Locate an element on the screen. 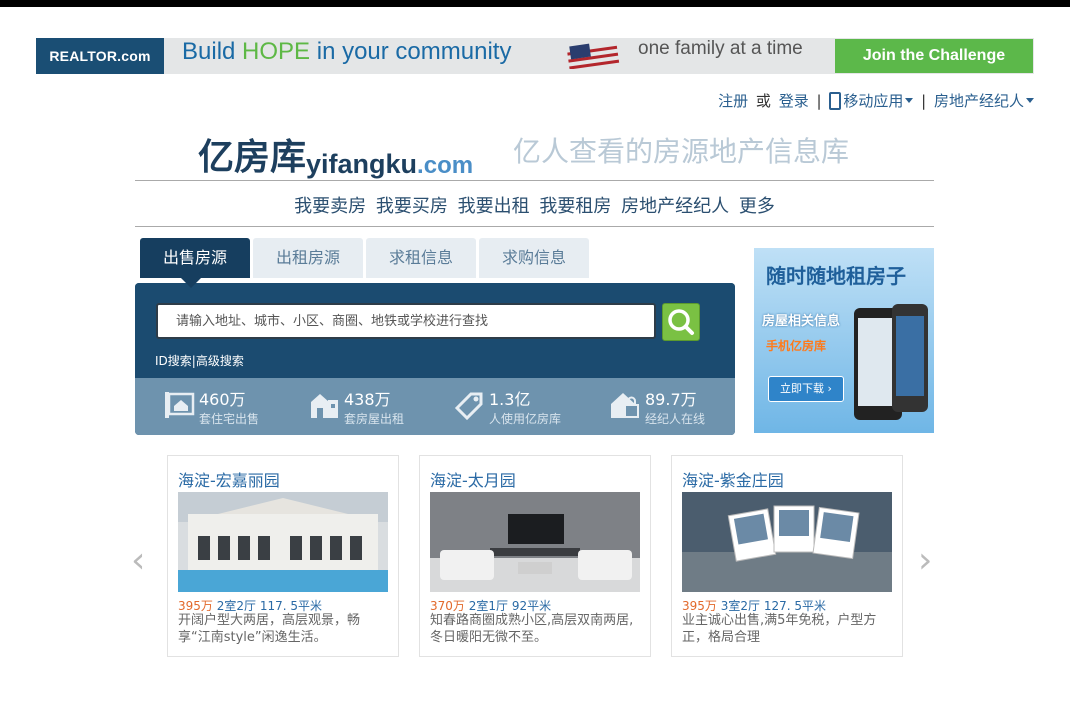  listing-info: 3室2厅 127. 5平米 is located at coordinates (773, 606).